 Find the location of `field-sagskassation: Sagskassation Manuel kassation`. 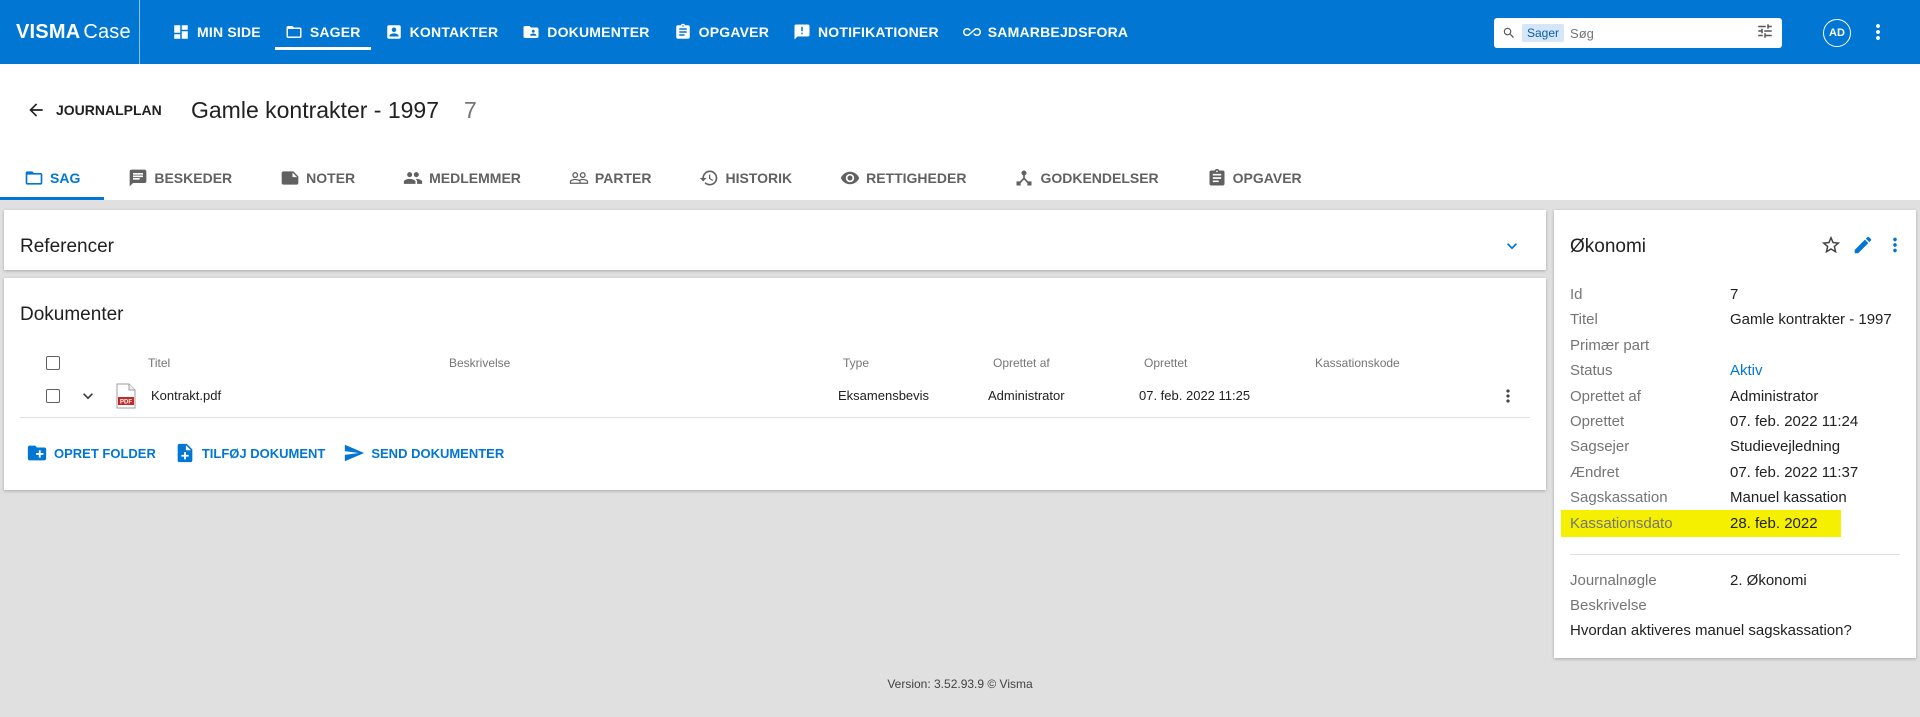

field-sagskassation: Sagskassation Manuel kassation is located at coordinates (1740, 497).